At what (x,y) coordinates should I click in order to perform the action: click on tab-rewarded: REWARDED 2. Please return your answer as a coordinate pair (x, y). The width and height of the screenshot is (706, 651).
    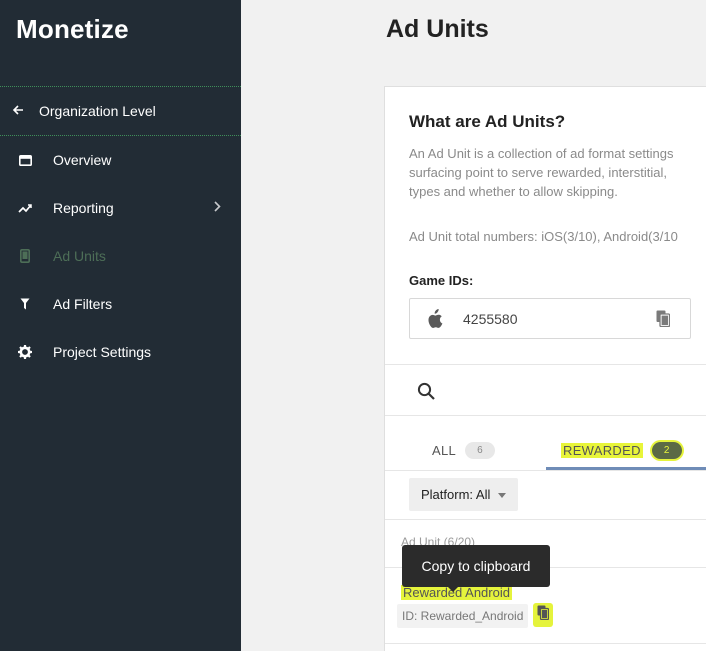
    Looking at the image, I should click on (621, 450).